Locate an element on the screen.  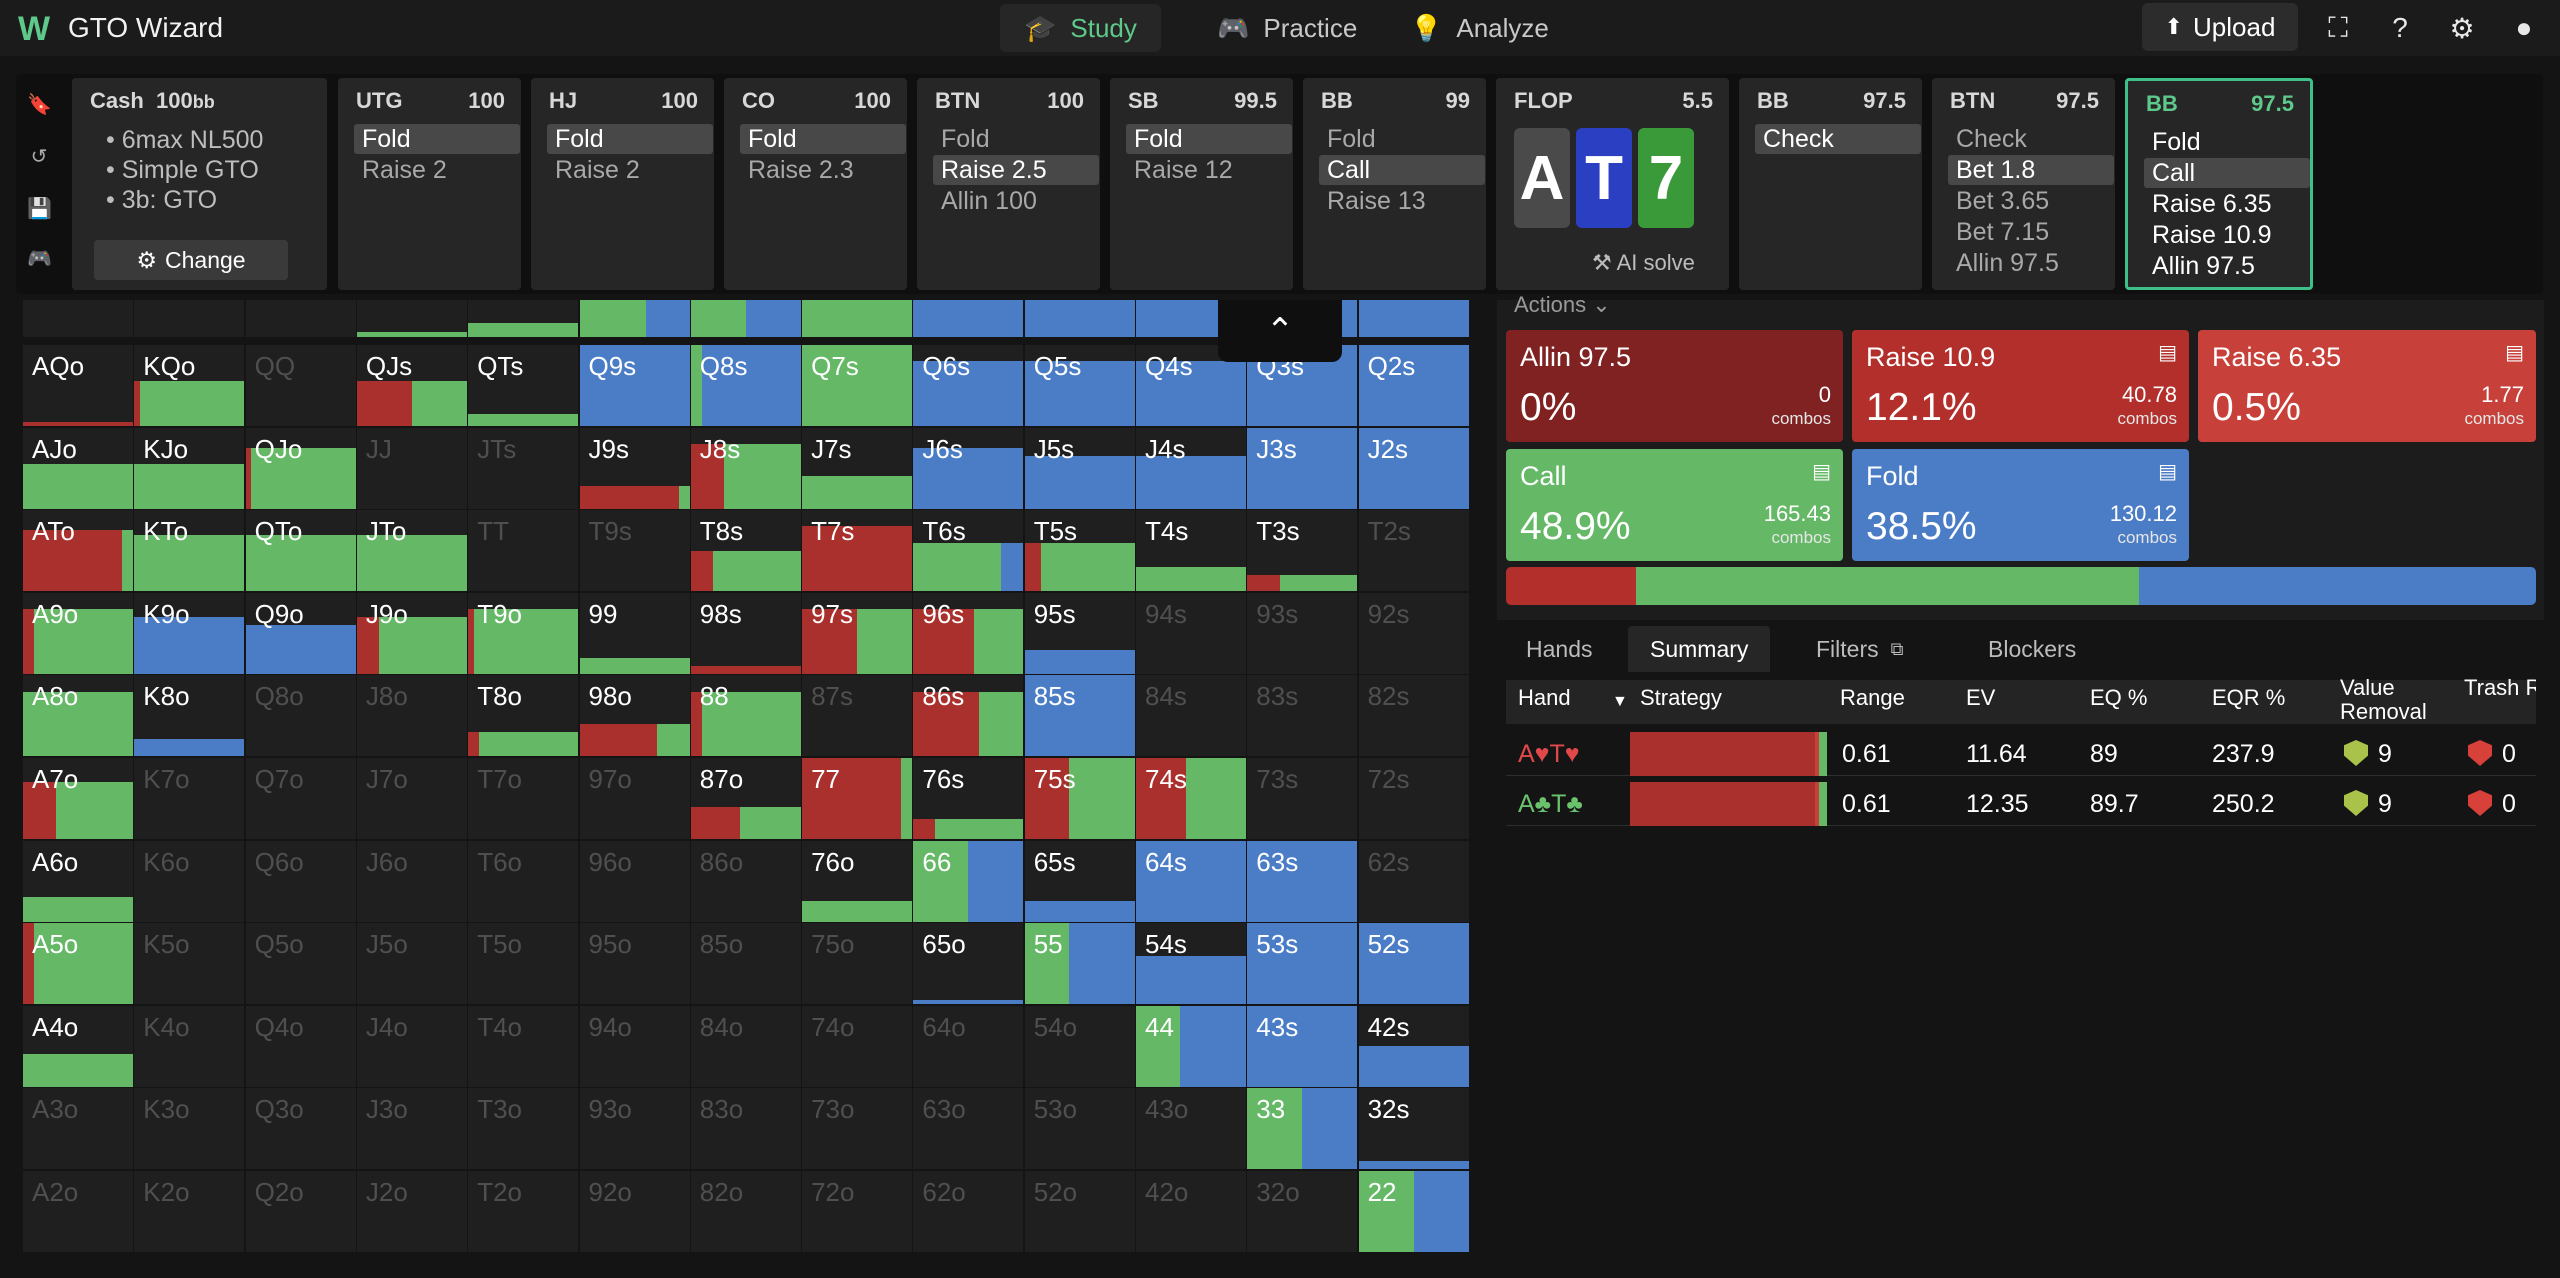
hand-cell: KJo is located at coordinates (189, 468).